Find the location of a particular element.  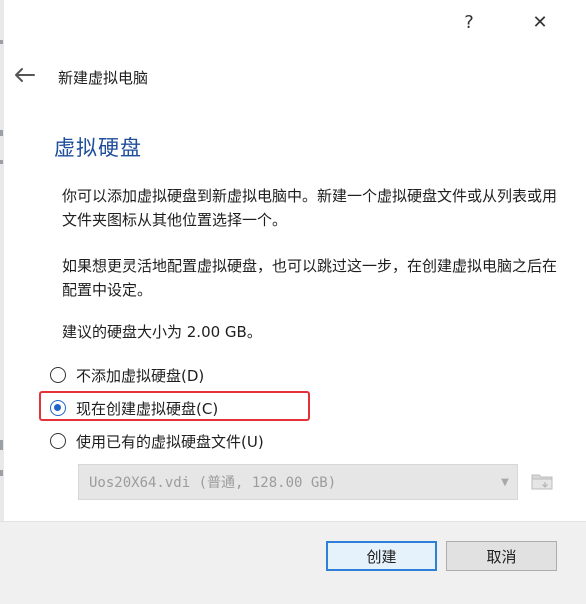

help-icon: ? is located at coordinates (469, 22).